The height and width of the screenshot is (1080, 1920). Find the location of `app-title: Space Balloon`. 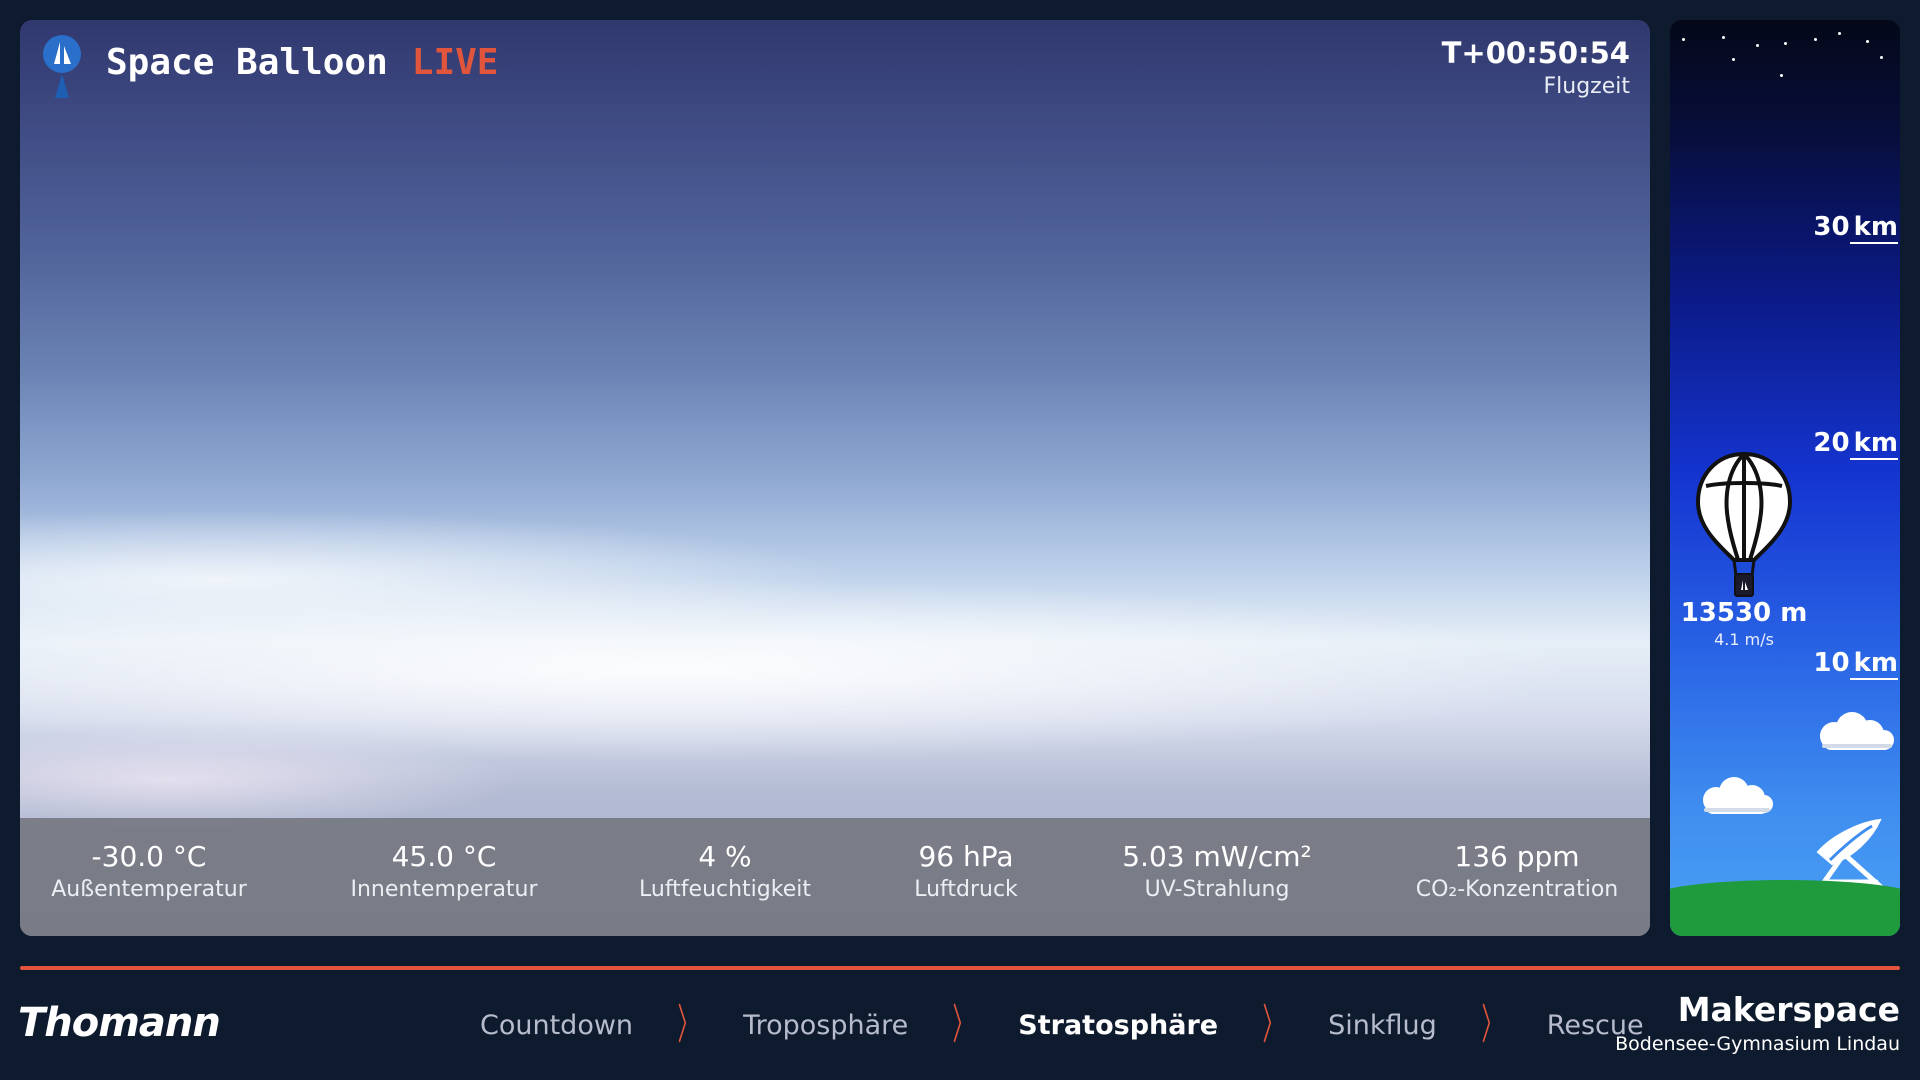

app-title: Space Balloon is located at coordinates (247, 62).